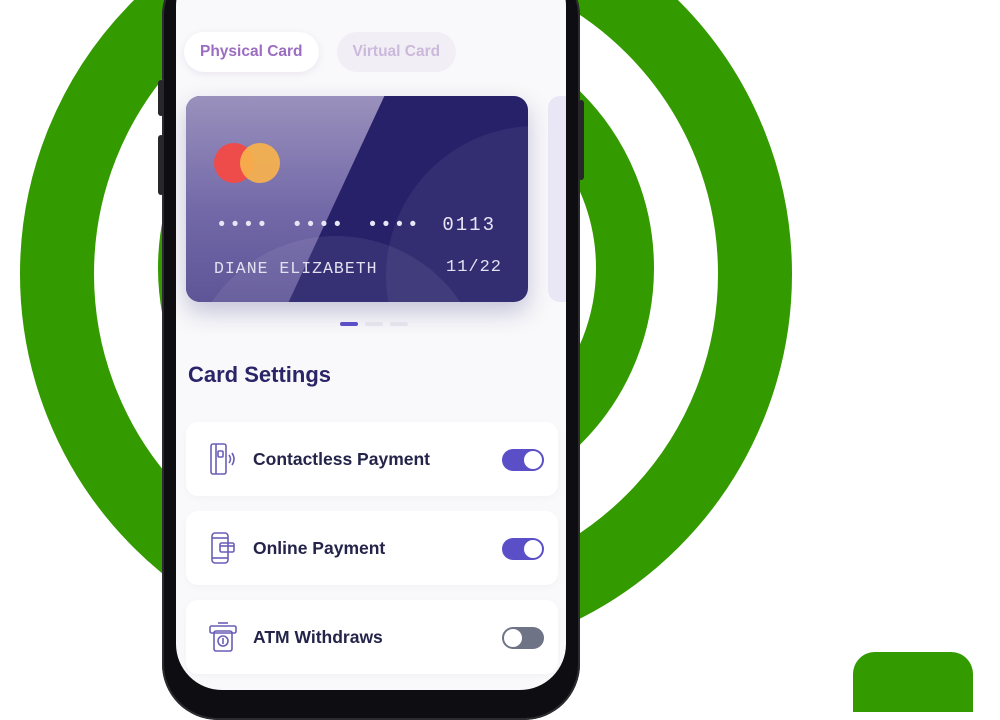 Image resolution: width=1000 pixels, height=720 pixels. What do you see at coordinates (251, 52) in the screenshot?
I see `tab-physical-card: Physical Card` at bounding box center [251, 52].